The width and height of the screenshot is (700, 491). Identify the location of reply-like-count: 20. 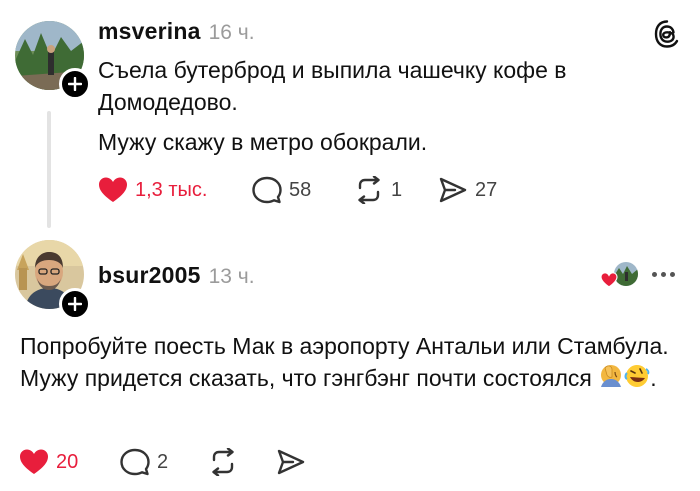
(67, 461).